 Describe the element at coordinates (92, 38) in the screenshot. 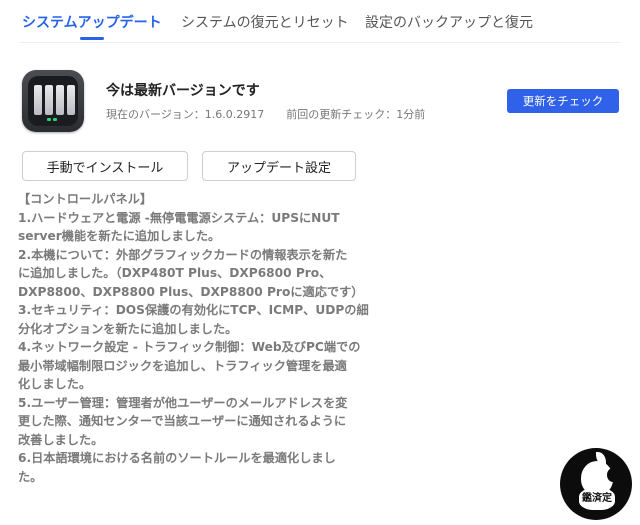

I see `active-tab-indicator` at that location.